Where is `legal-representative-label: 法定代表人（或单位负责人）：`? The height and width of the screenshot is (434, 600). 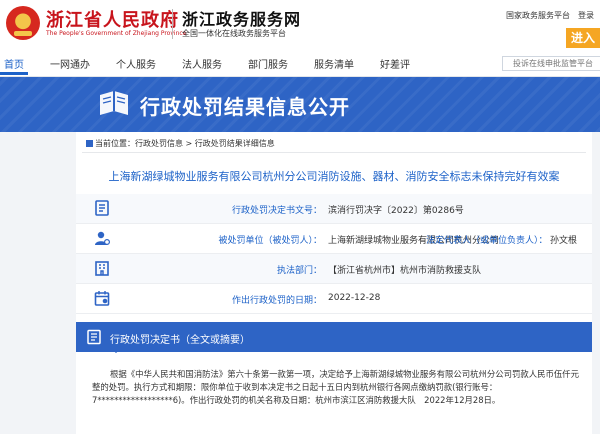 legal-representative-label: 法定代表人（或单位负责人）： is located at coordinates (487, 241).